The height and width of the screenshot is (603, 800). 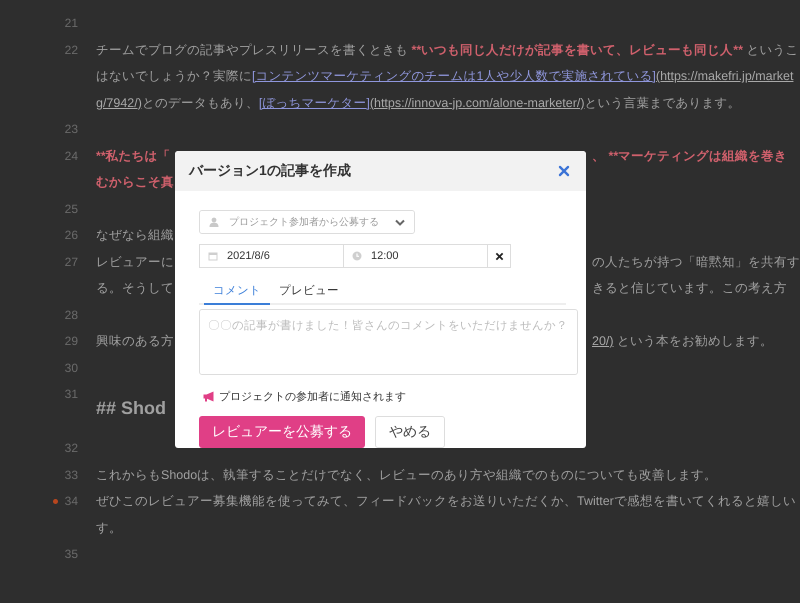 I want to click on link-url: (https://innova-jp.com/alone-marketer/), so click(x=477, y=103).